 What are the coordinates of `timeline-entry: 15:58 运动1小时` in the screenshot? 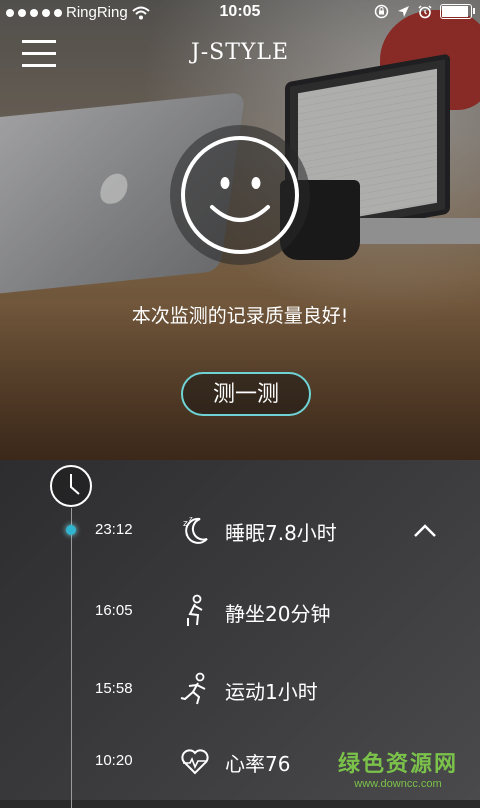 It's located at (240, 690).